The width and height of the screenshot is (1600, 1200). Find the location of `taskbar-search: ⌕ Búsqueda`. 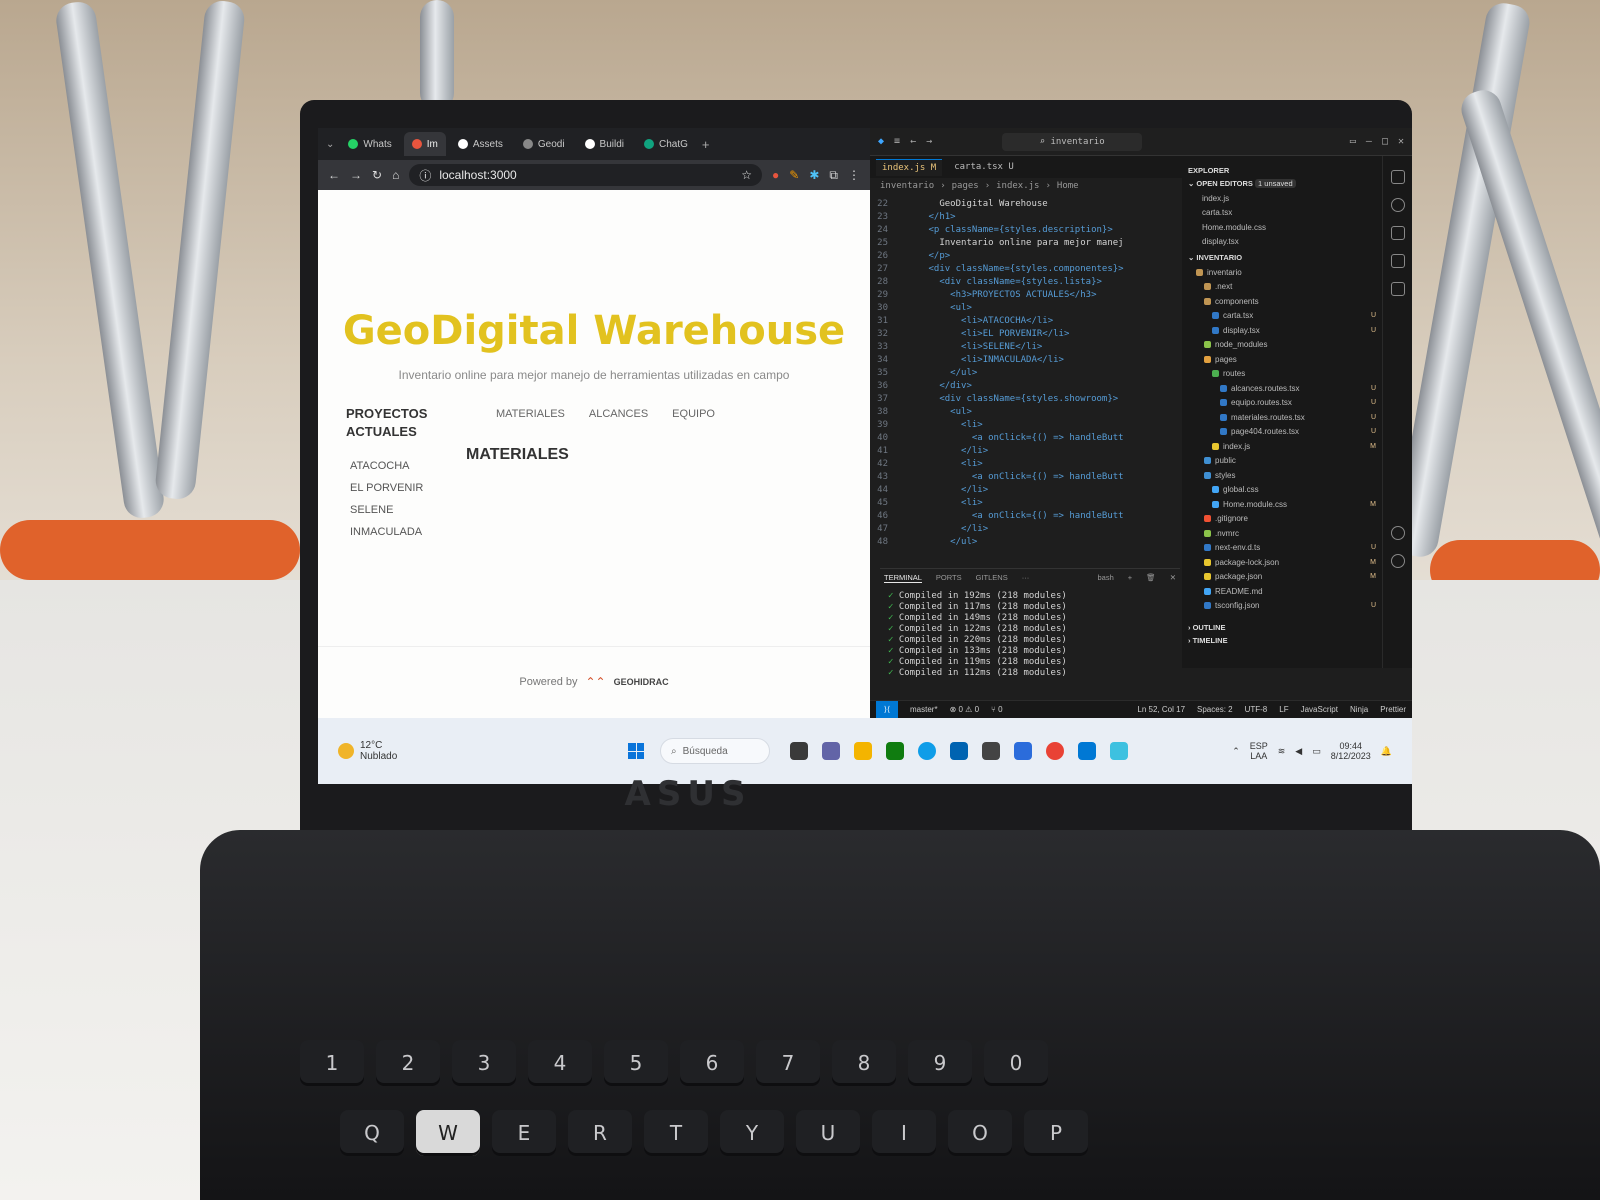

taskbar-search: ⌕ Búsqueda is located at coordinates (715, 751).